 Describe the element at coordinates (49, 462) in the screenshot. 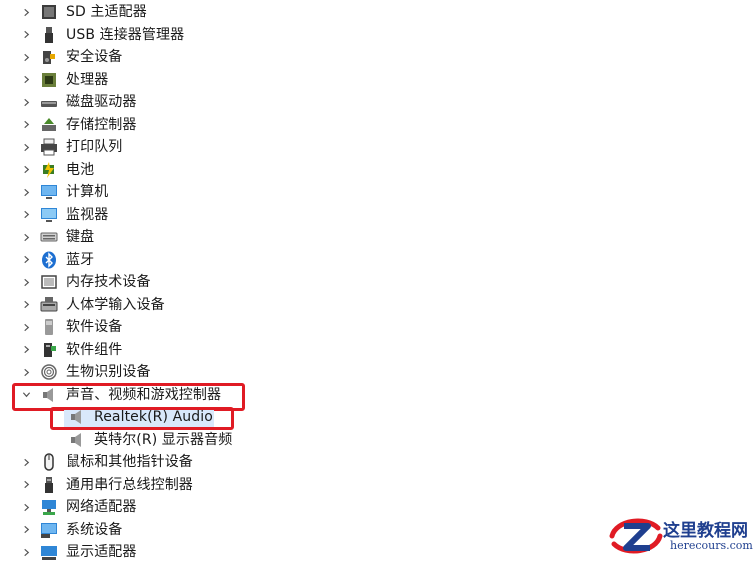

I see `mouse-icon` at that location.